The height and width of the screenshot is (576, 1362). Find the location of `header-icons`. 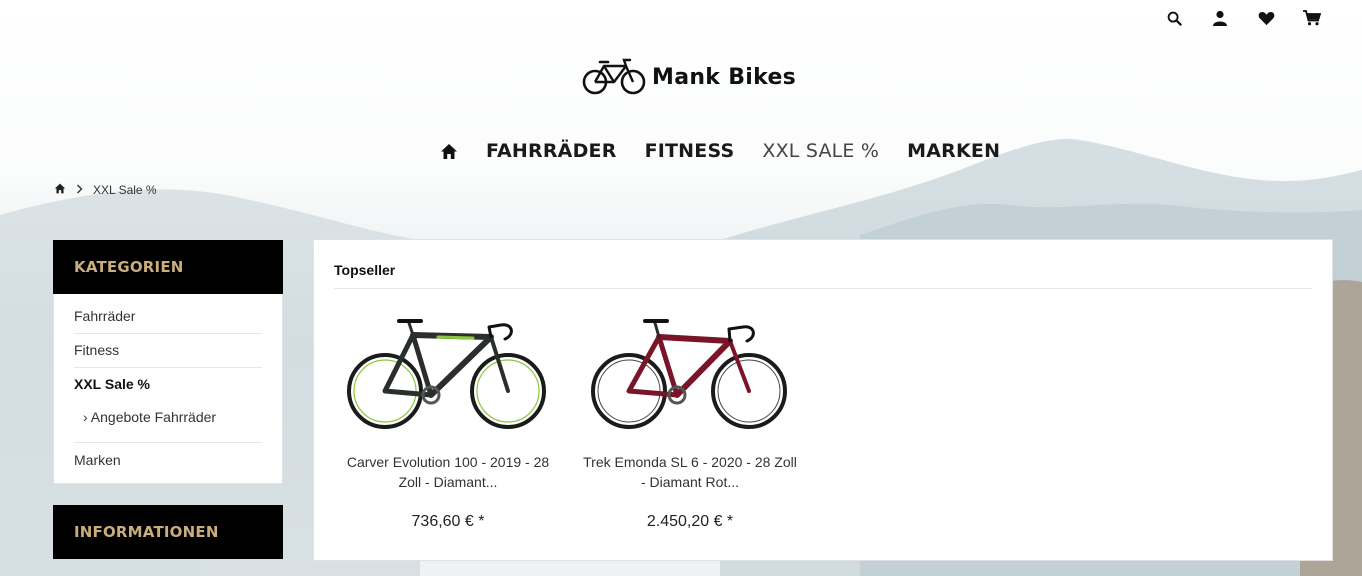

header-icons is located at coordinates (1243, 18).